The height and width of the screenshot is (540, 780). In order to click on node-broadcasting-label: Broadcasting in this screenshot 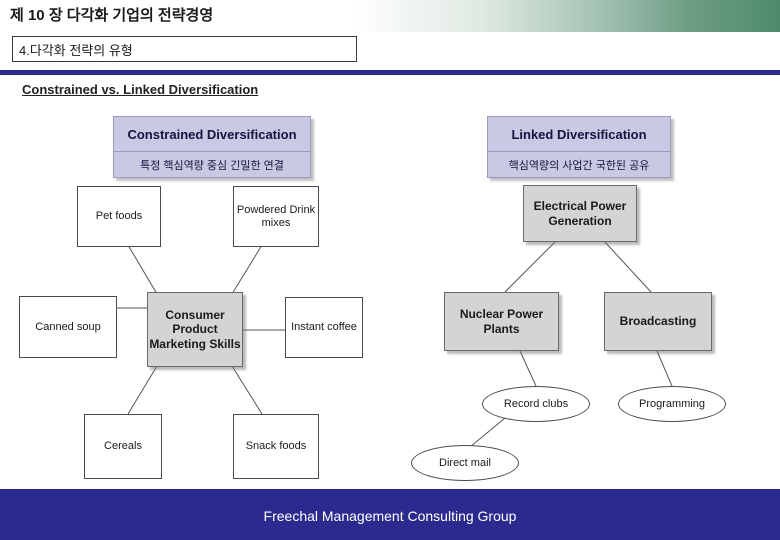, I will do `click(658, 321)`.